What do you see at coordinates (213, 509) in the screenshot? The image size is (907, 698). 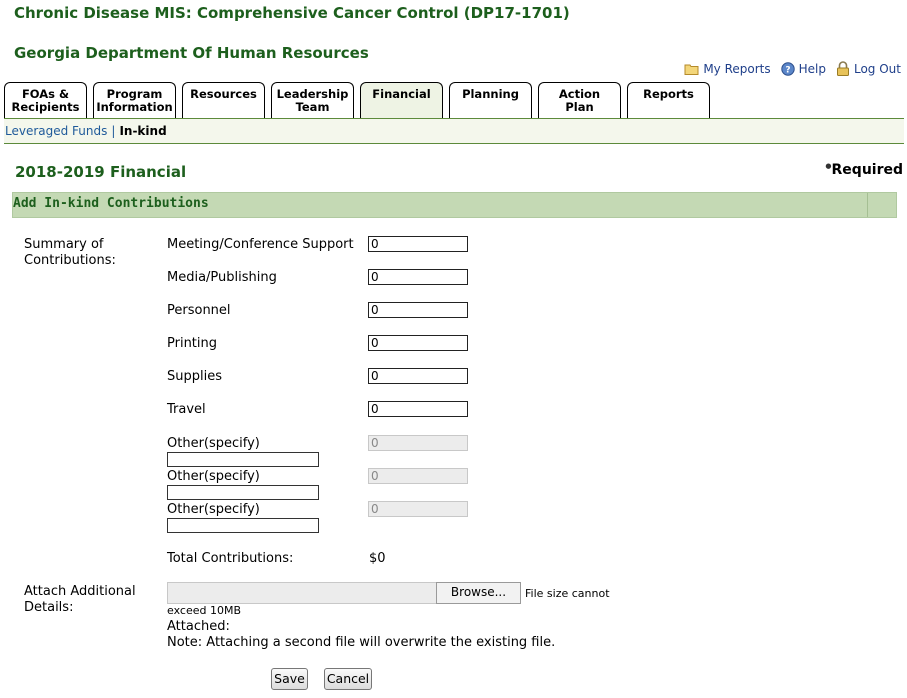 I see `other-label-3: Other(specify)` at bounding box center [213, 509].